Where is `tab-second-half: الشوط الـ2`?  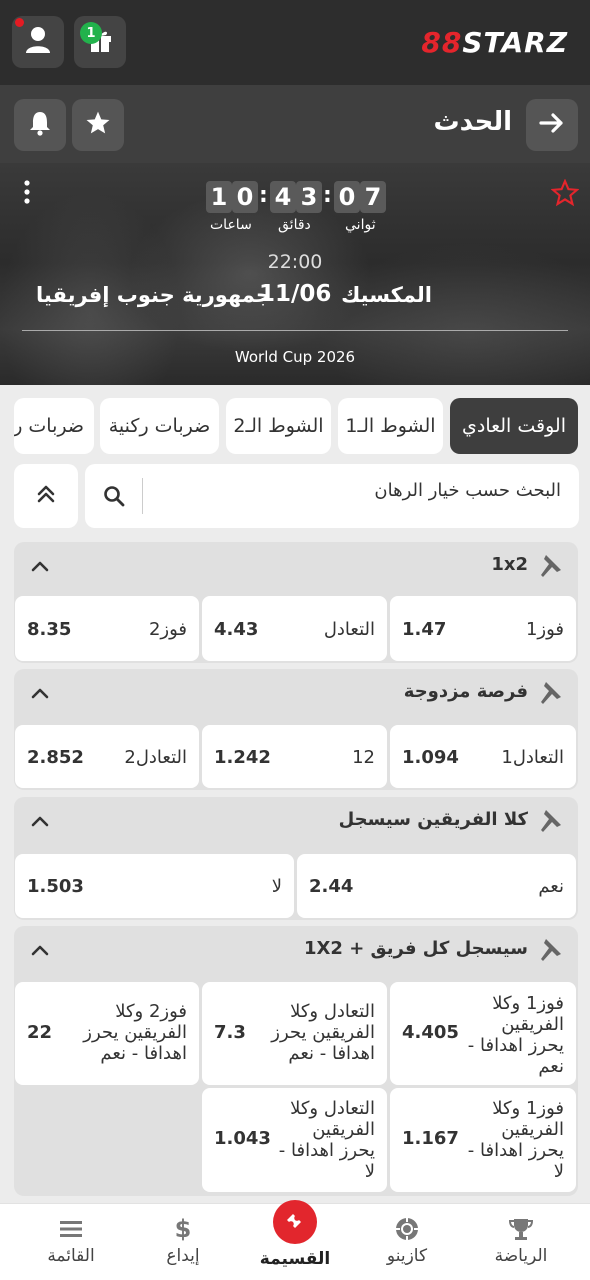
tab-second-half: الشوط الـ2 is located at coordinates (278, 426).